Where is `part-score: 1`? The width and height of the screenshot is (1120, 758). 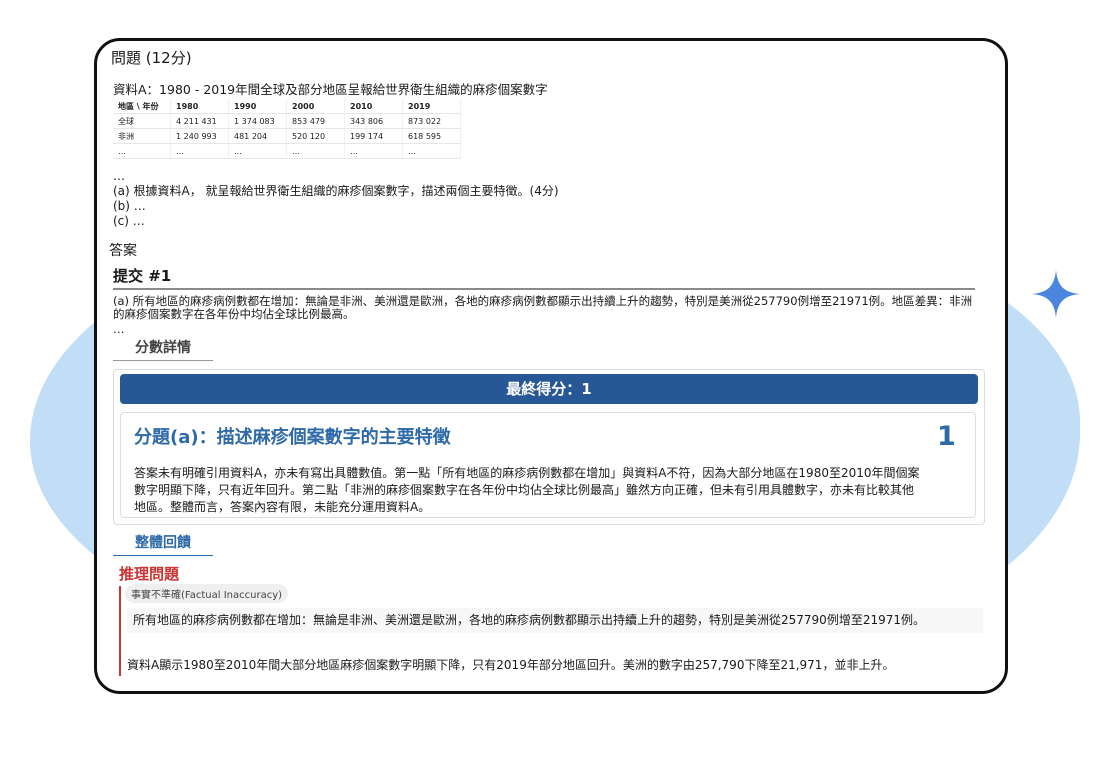 part-score: 1 is located at coordinates (946, 436).